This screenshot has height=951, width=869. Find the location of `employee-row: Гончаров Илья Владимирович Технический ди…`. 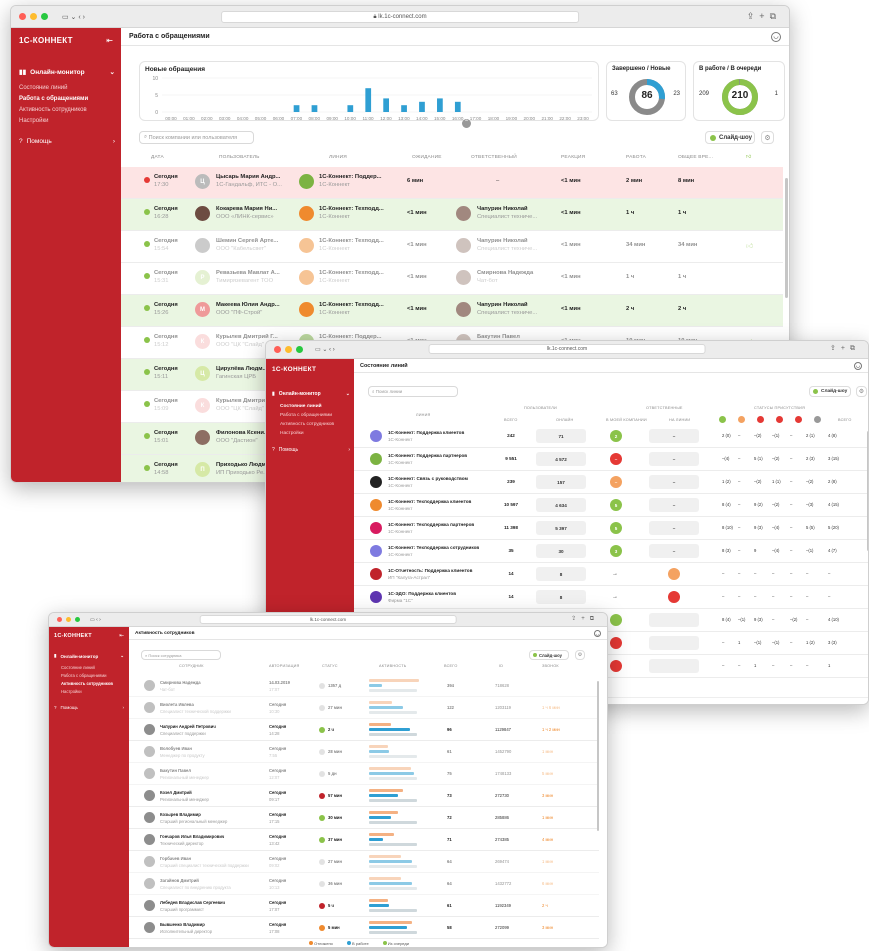

employee-row: Гончаров Илья Владимирович Технический ди… is located at coordinates (364, 840).